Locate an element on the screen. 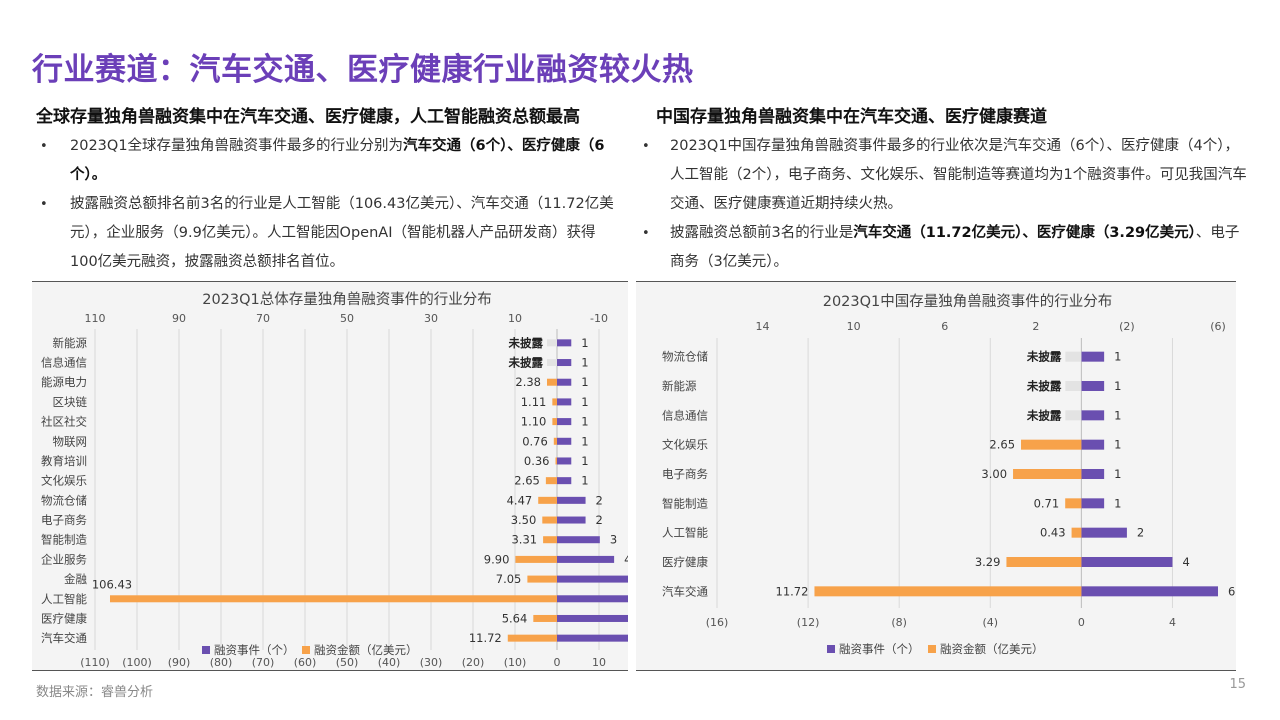 Image resolution: width=1280 pixels, height=720 pixels. category-label: 文化娱乐 is located at coordinates (64, 481).